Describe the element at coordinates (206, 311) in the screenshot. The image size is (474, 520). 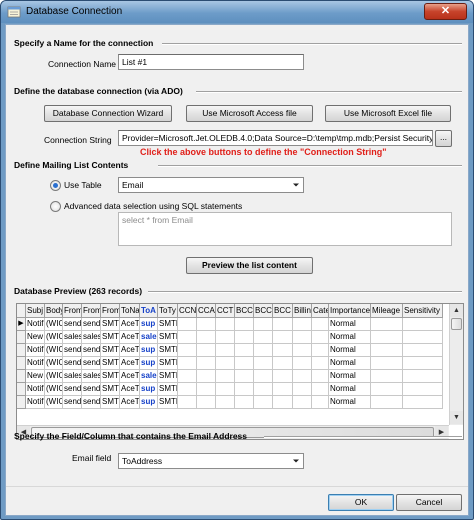
I see `grid-column-header: CCA` at that location.